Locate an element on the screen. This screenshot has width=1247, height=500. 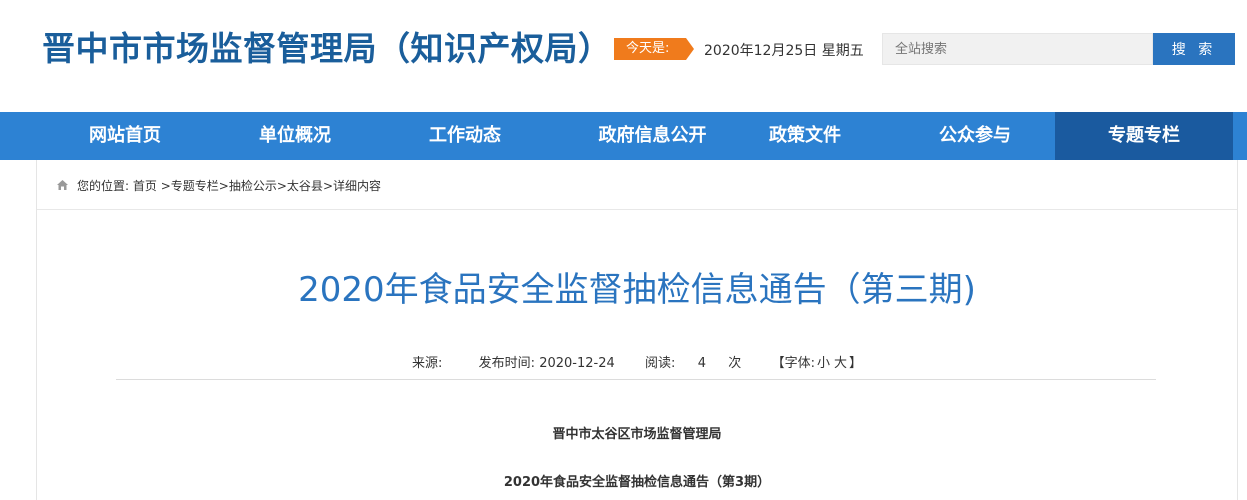
nav-item-policy: 政策文件 is located at coordinates (805, 136).